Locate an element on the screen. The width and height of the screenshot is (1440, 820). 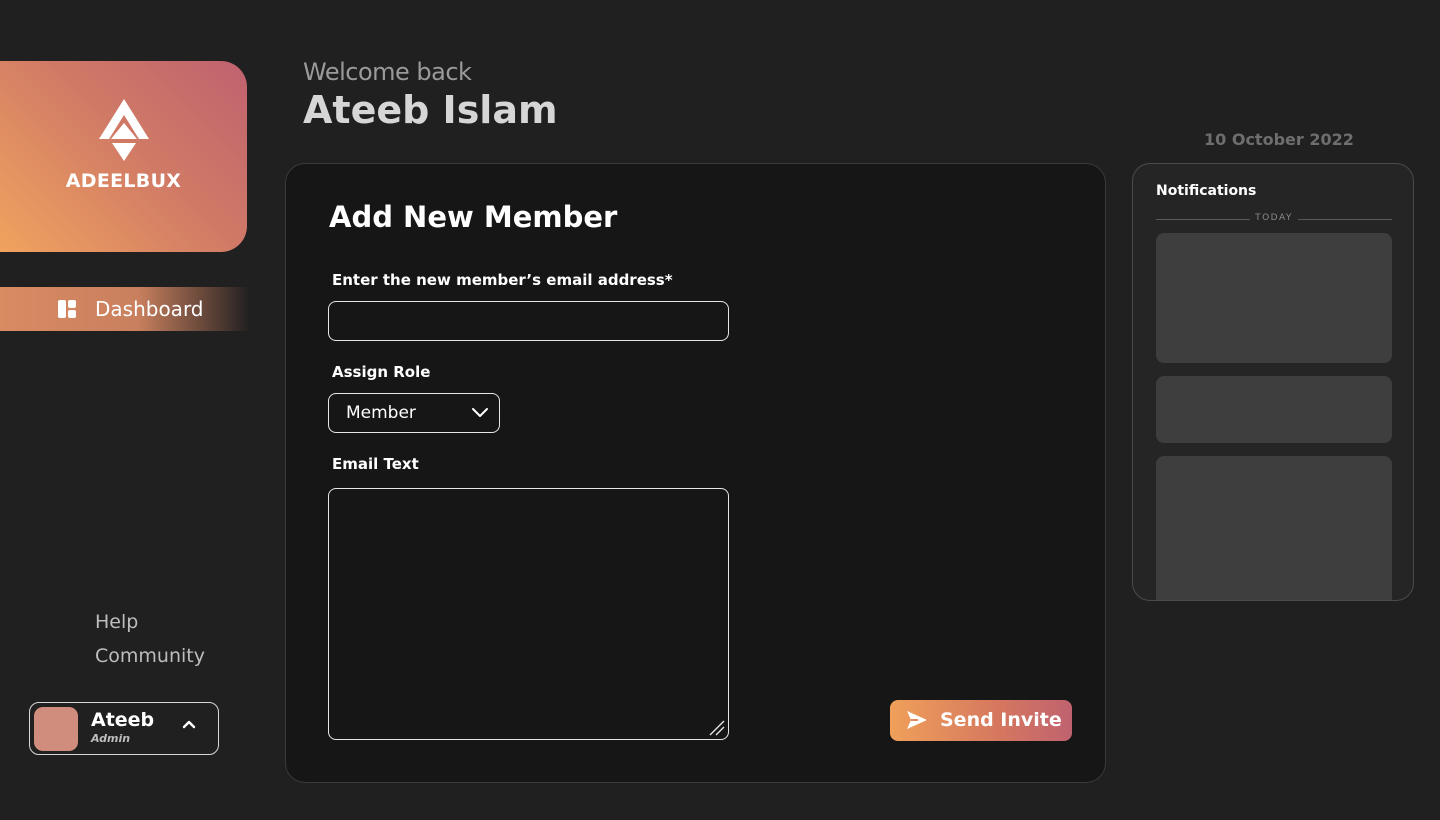
notifications-panel: Notifications TODAY is located at coordinates (1273, 382).